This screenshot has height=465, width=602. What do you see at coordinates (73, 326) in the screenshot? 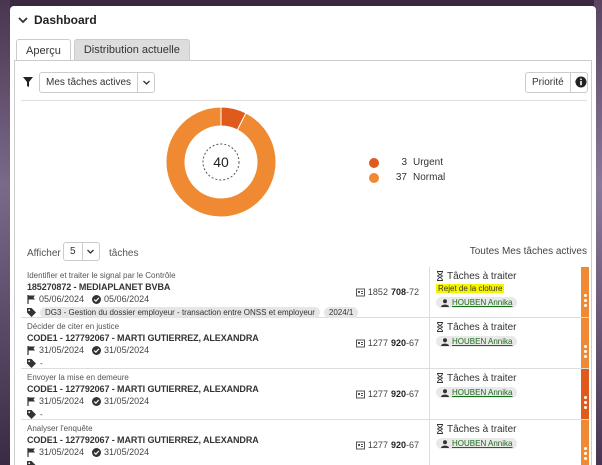
I see `task-type: Décider de citer en justice` at bounding box center [73, 326].